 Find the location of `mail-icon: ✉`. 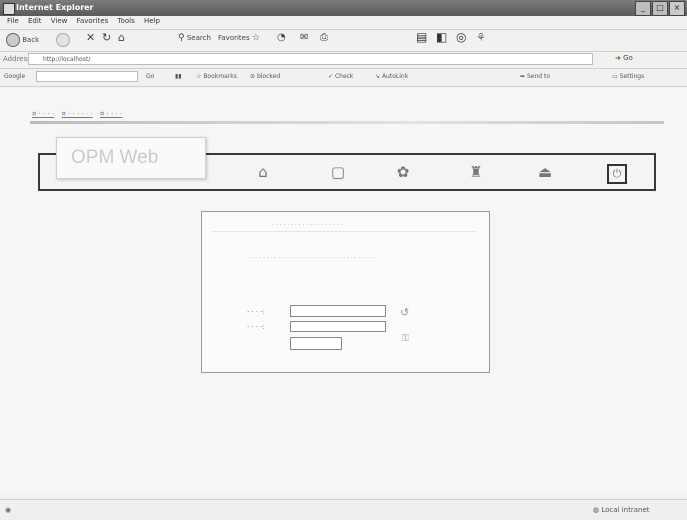

mail-icon: ✉ is located at coordinates (304, 37).